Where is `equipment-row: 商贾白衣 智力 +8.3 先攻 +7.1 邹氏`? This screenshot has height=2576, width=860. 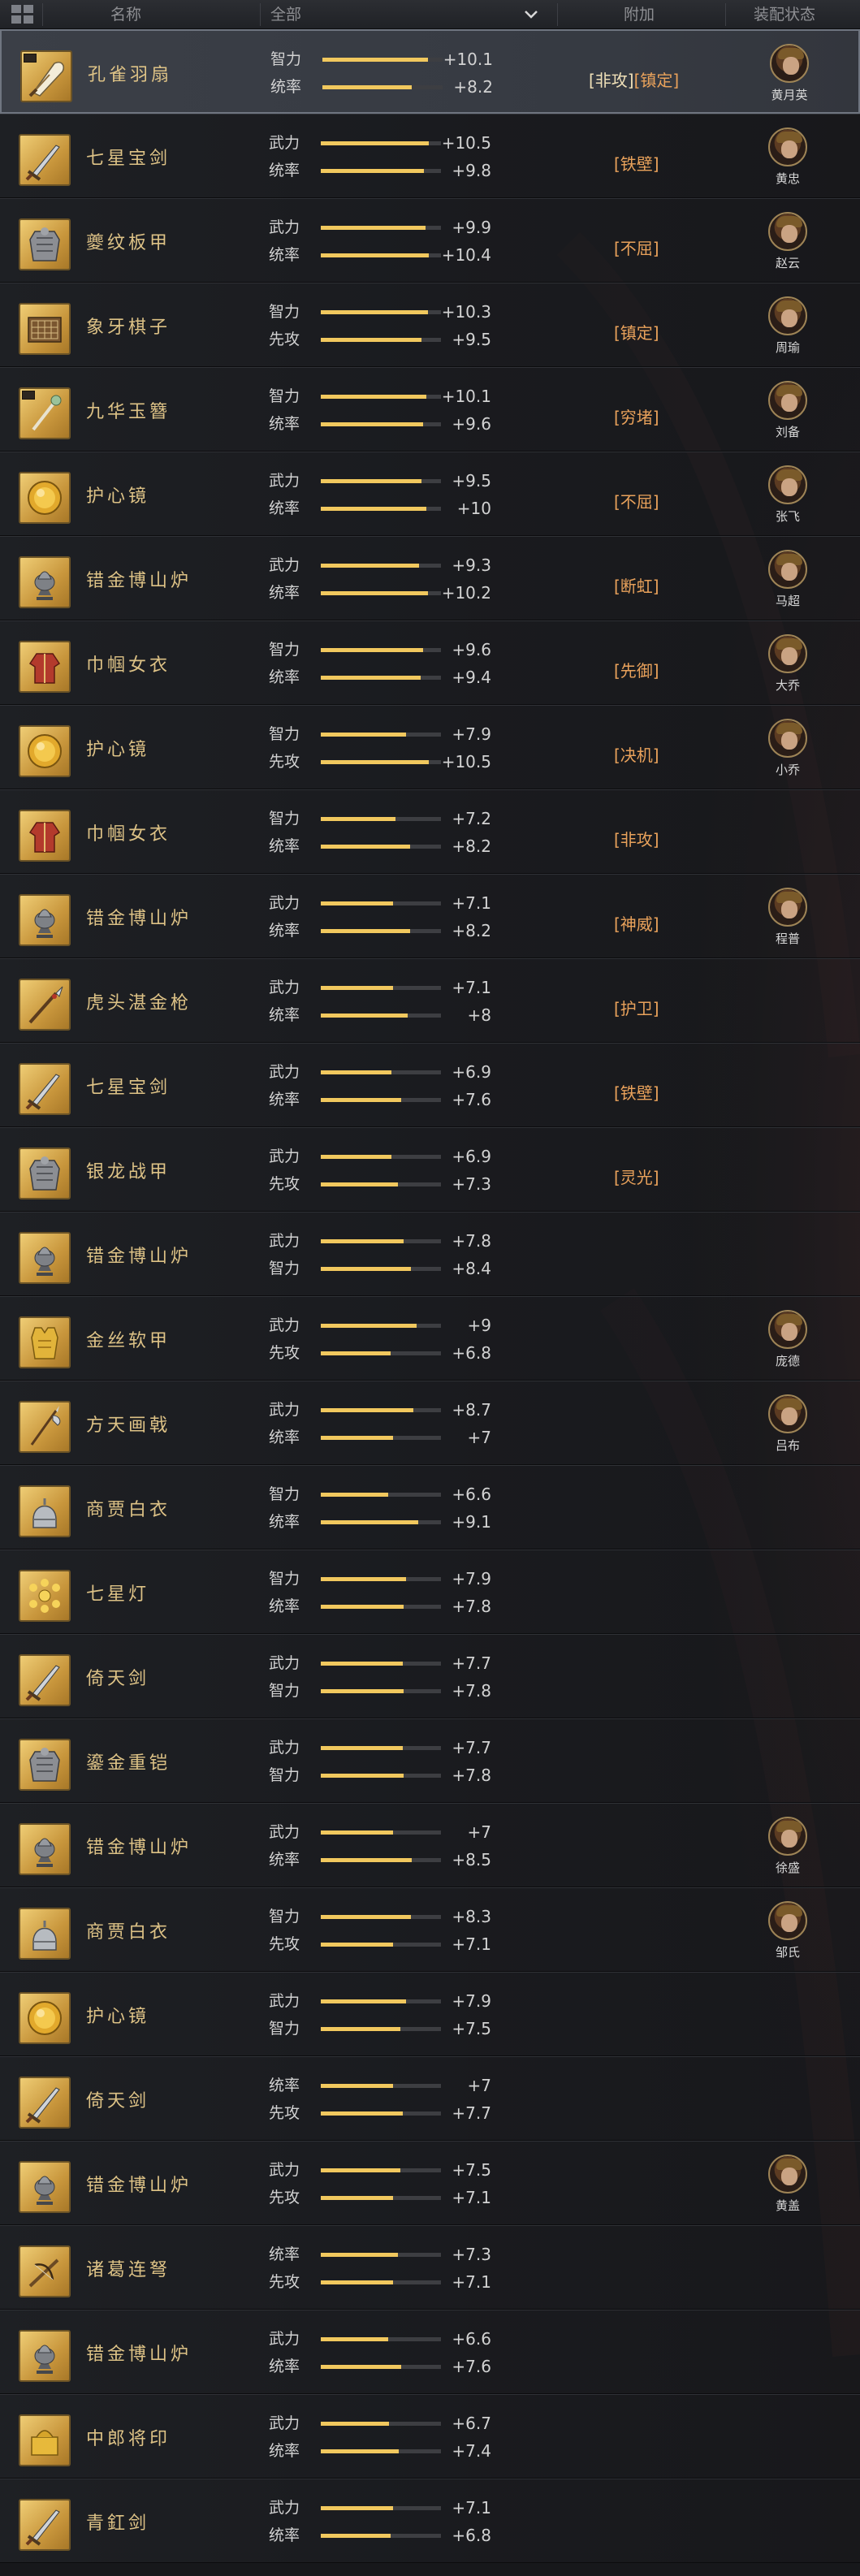
equipment-row: 商贾白衣 智力 +8.3 先攻 +7.1 邹氏 is located at coordinates (430, 1929).